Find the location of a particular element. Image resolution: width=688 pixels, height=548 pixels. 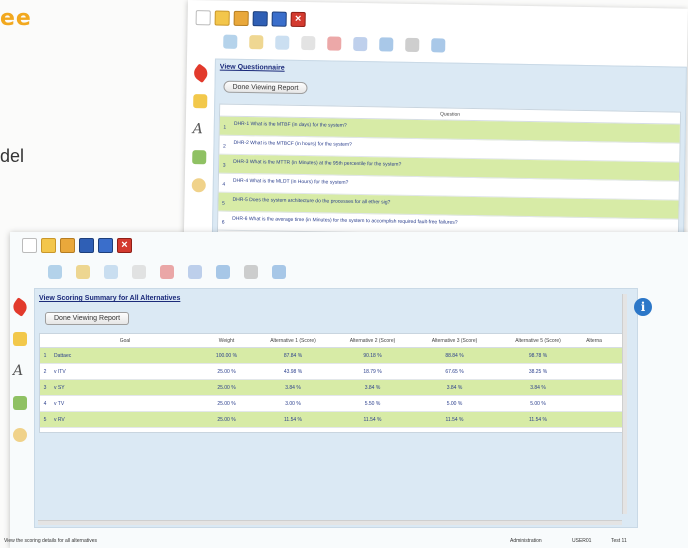

column-header-weight: Weight is located at coordinates (226, 340).